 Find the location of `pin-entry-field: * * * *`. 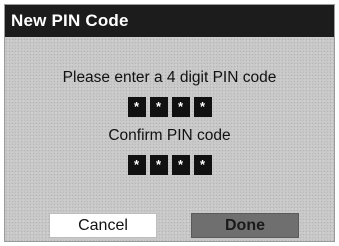

pin-entry-field: * * * * is located at coordinates (169, 107).